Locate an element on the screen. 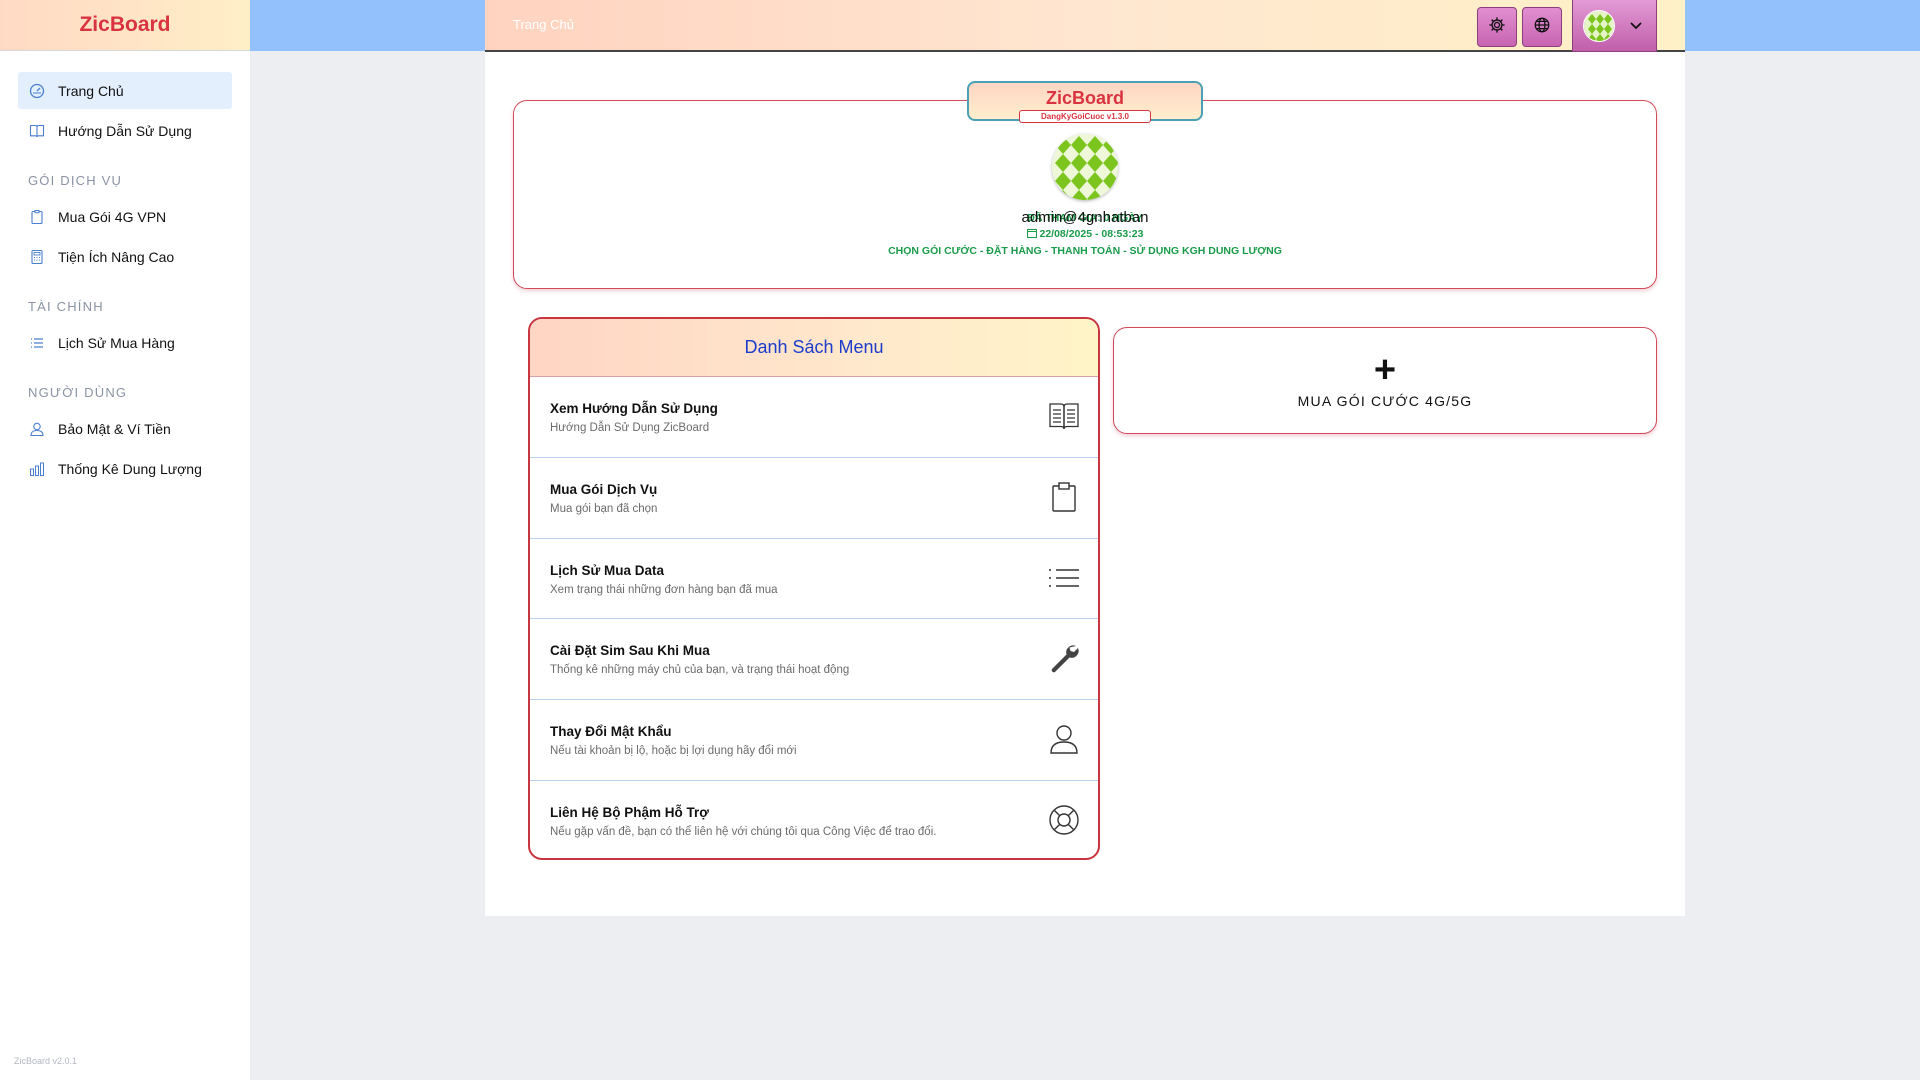 The height and width of the screenshot is (1080, 1920). login-datetime: 22/08/2025 - 08:53:23 is located at coordinates (1085, 234).